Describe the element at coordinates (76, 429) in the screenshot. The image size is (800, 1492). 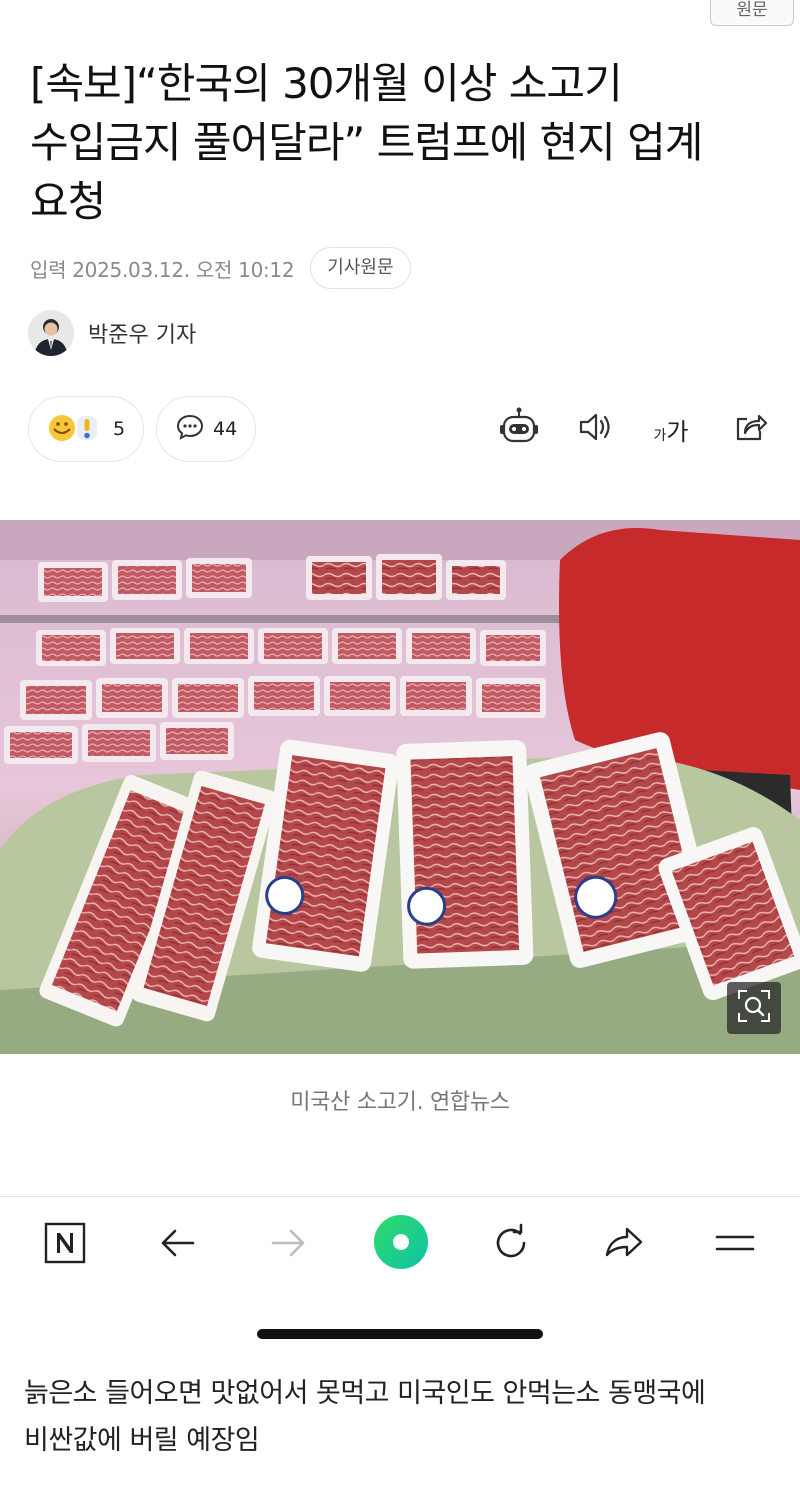
I see `reaction-emoji-icon` at that location.